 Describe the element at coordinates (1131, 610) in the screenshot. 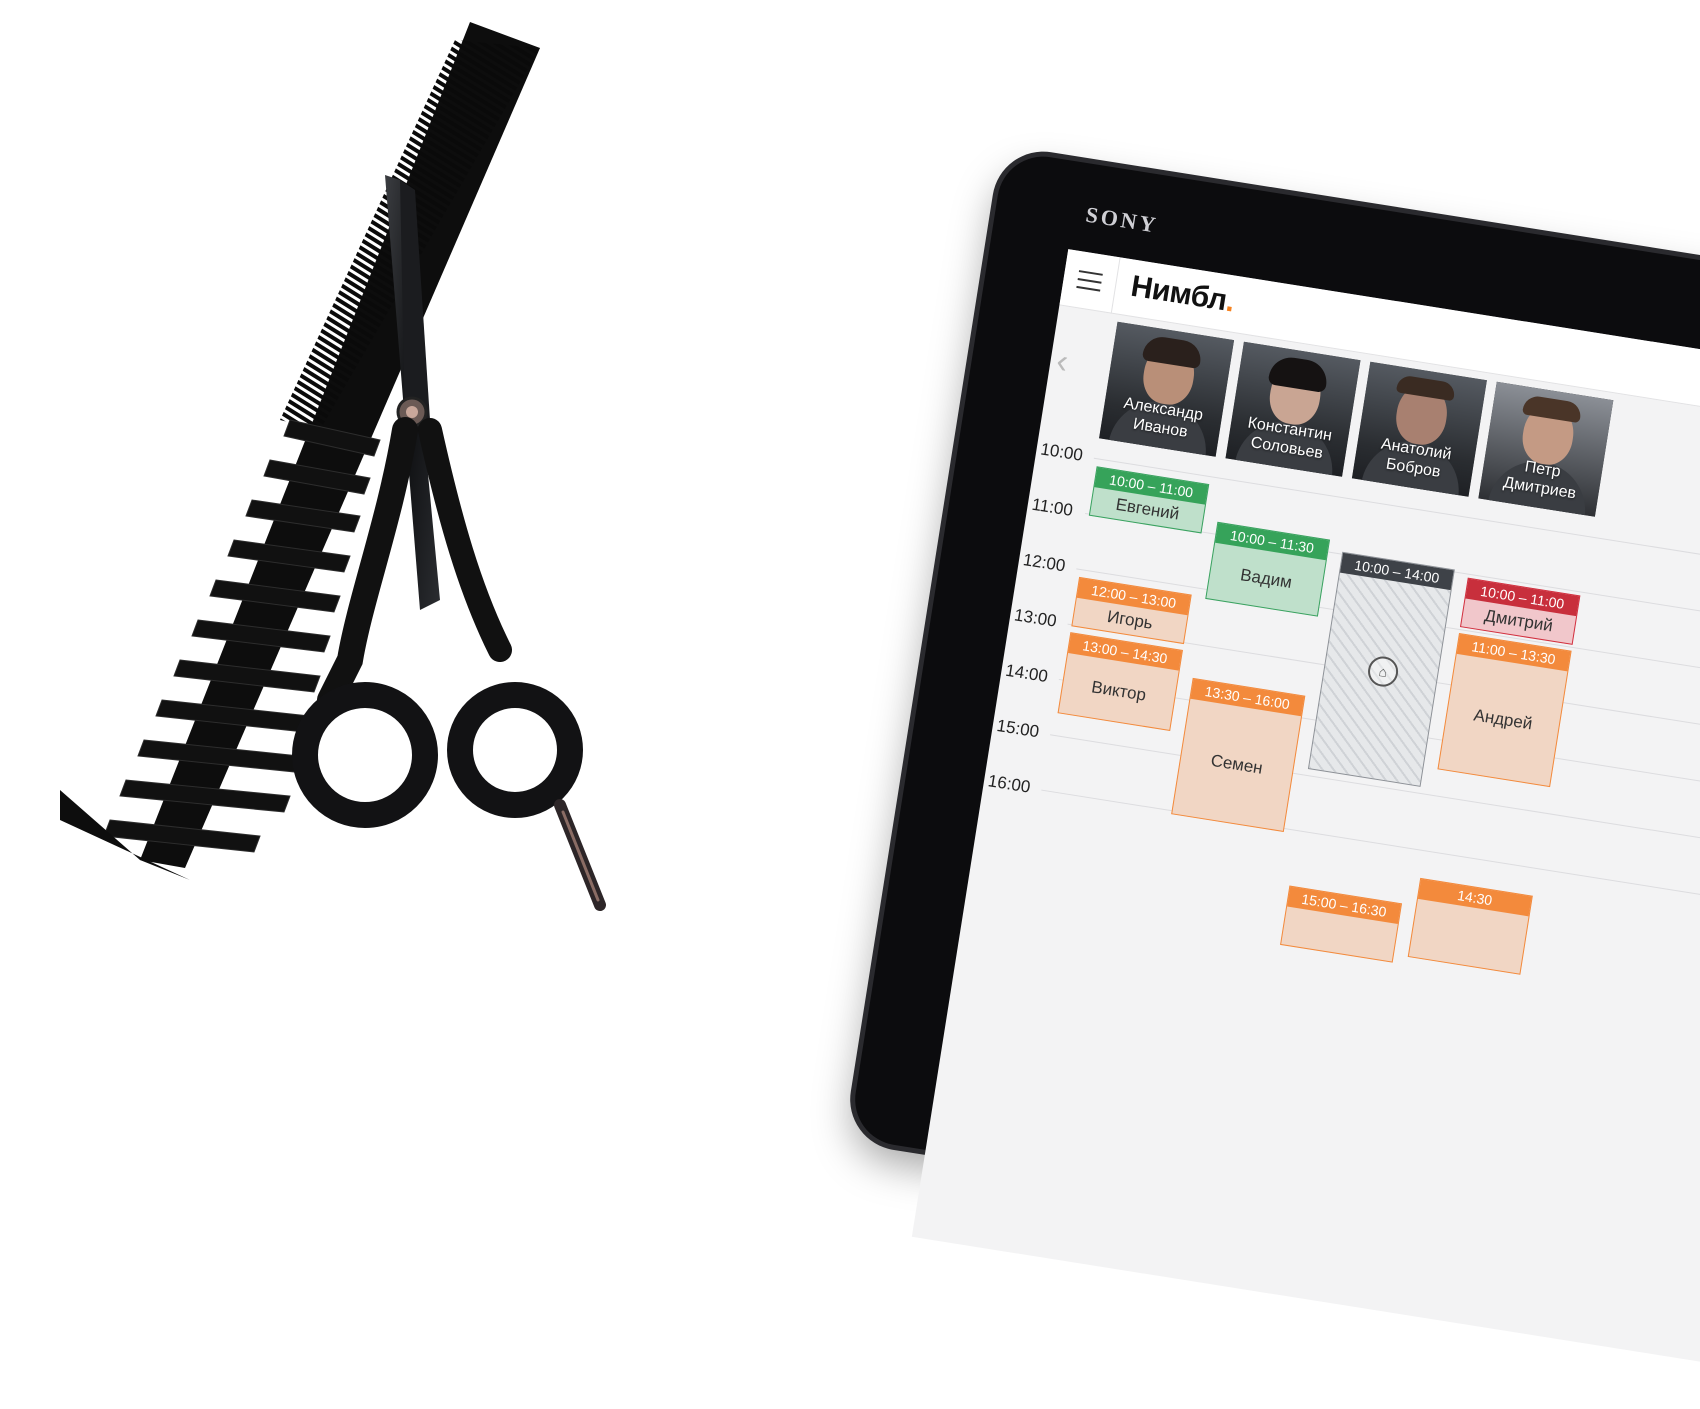

I see `appointment-igor: 12:00 – 13:00 Игорь` at that location.